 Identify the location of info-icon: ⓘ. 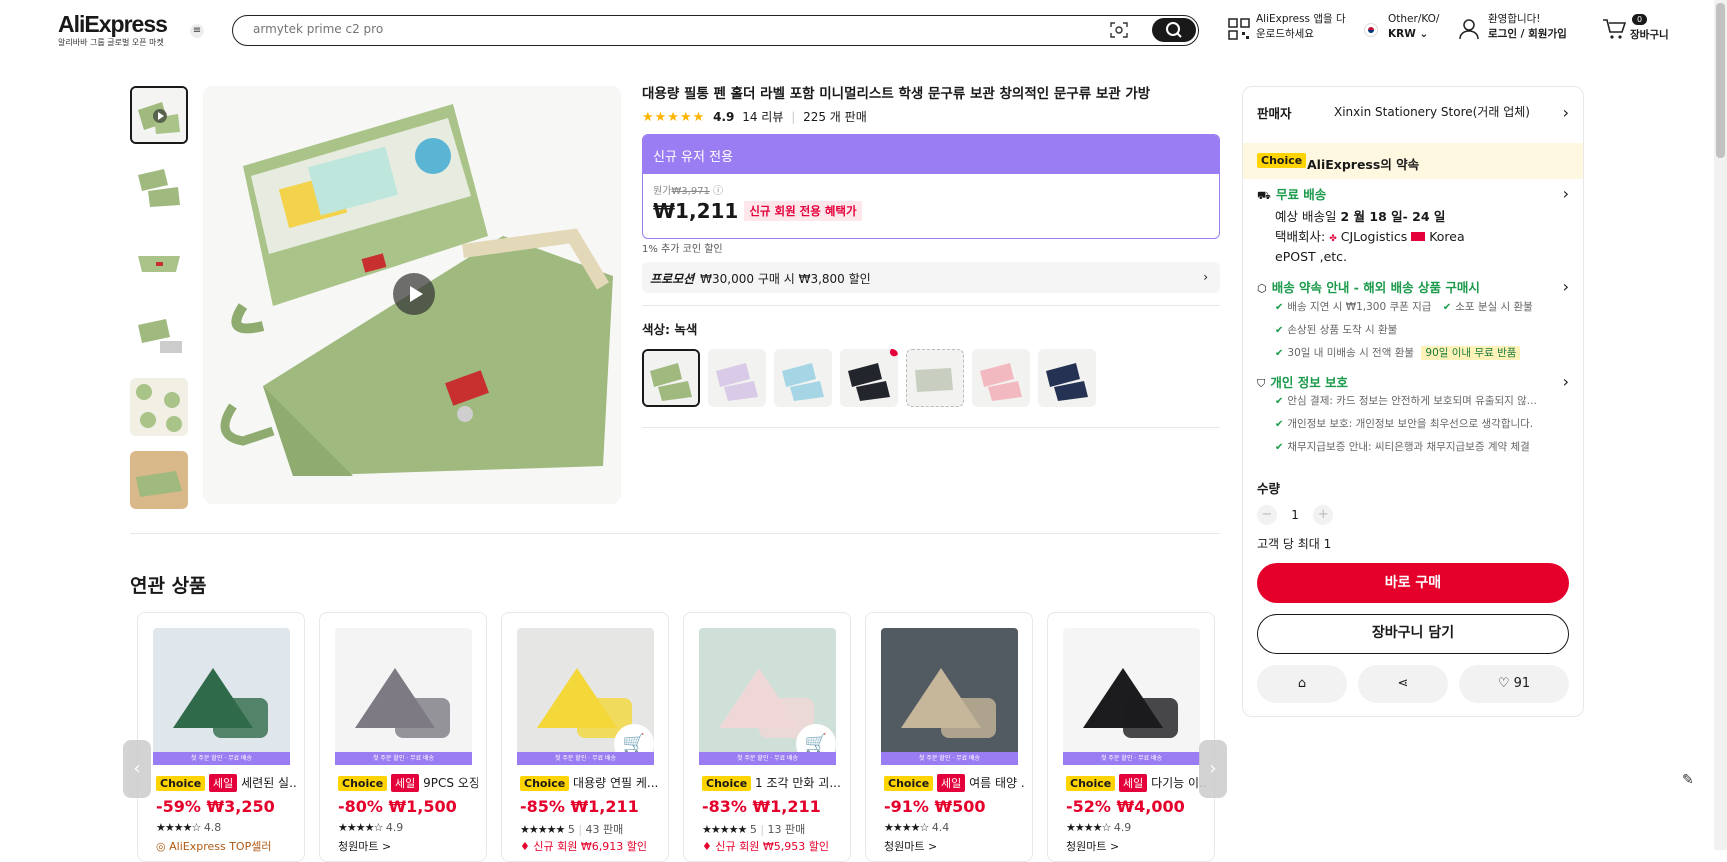
(718, 191).